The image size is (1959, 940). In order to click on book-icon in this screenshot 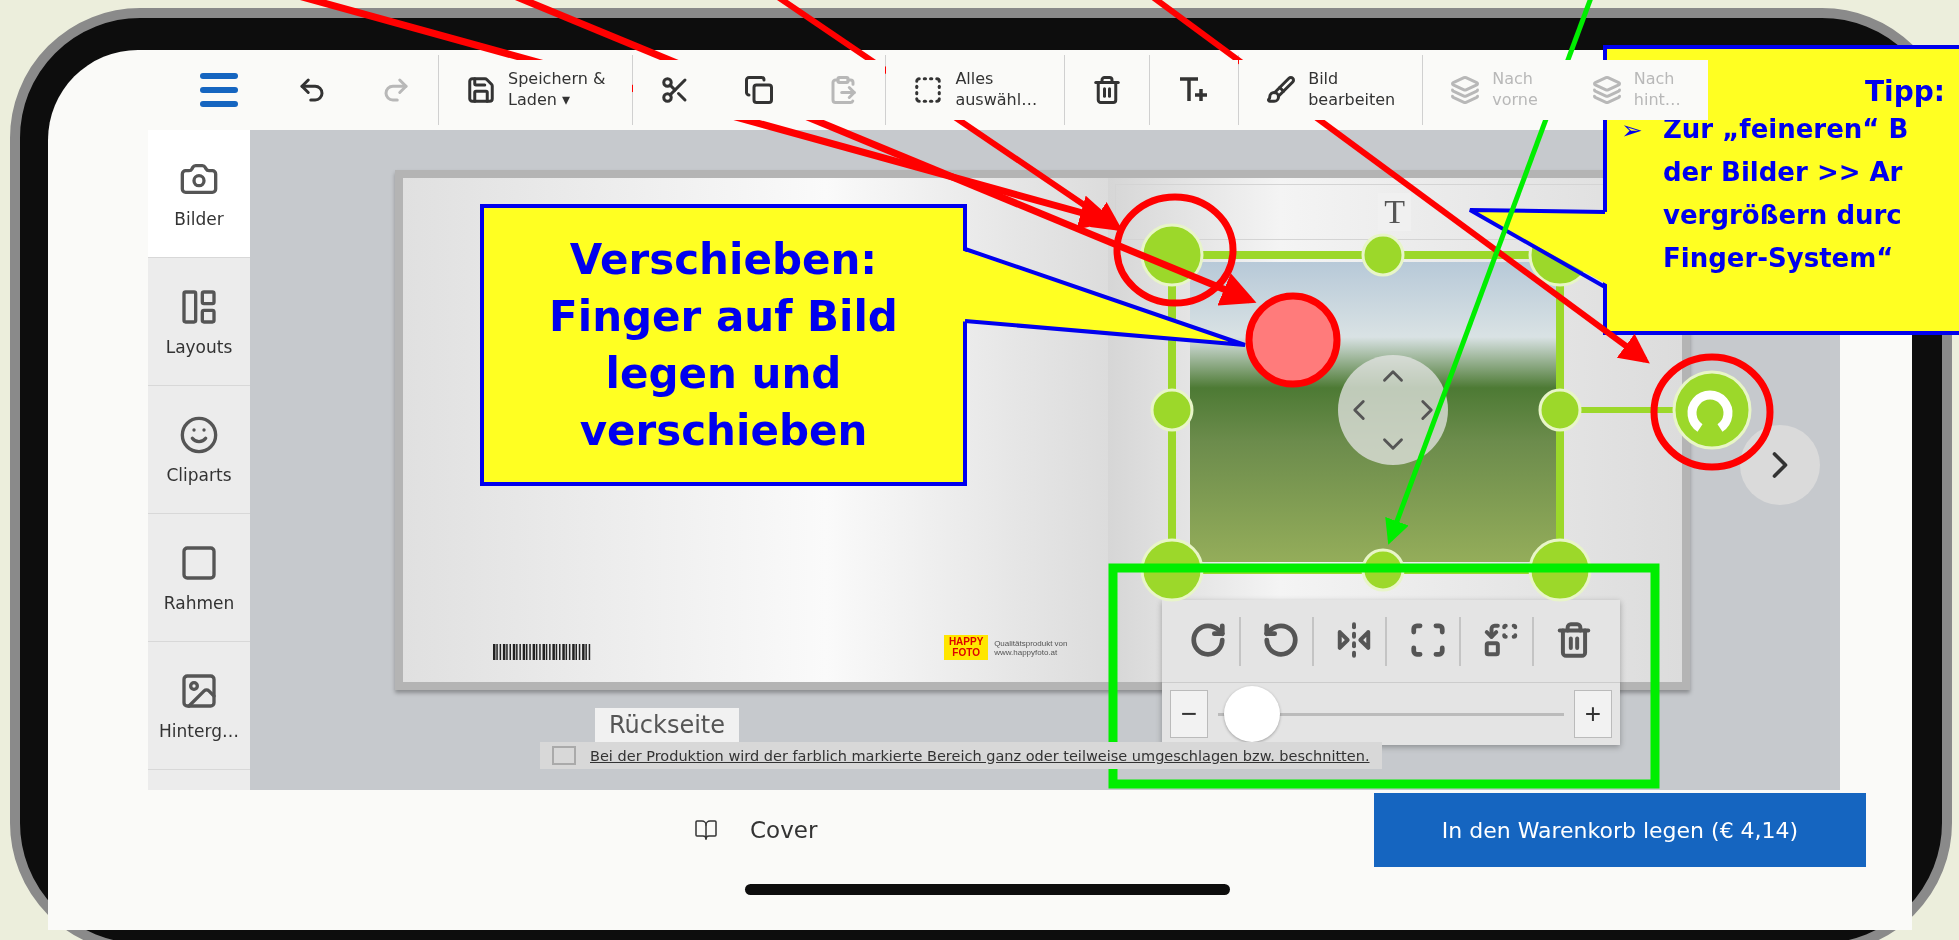, I will do `click(706, 830)`.